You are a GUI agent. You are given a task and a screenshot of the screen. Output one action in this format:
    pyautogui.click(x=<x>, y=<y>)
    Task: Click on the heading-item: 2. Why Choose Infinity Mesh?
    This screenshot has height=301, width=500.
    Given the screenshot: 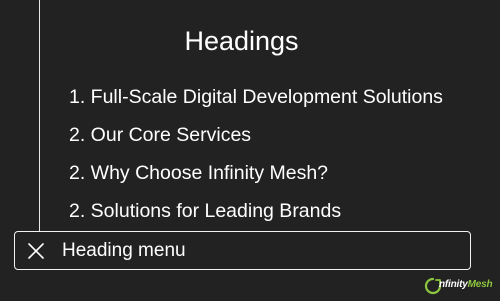 What is the action you would take?
    pyautogui.click(x=256, y=176)
    